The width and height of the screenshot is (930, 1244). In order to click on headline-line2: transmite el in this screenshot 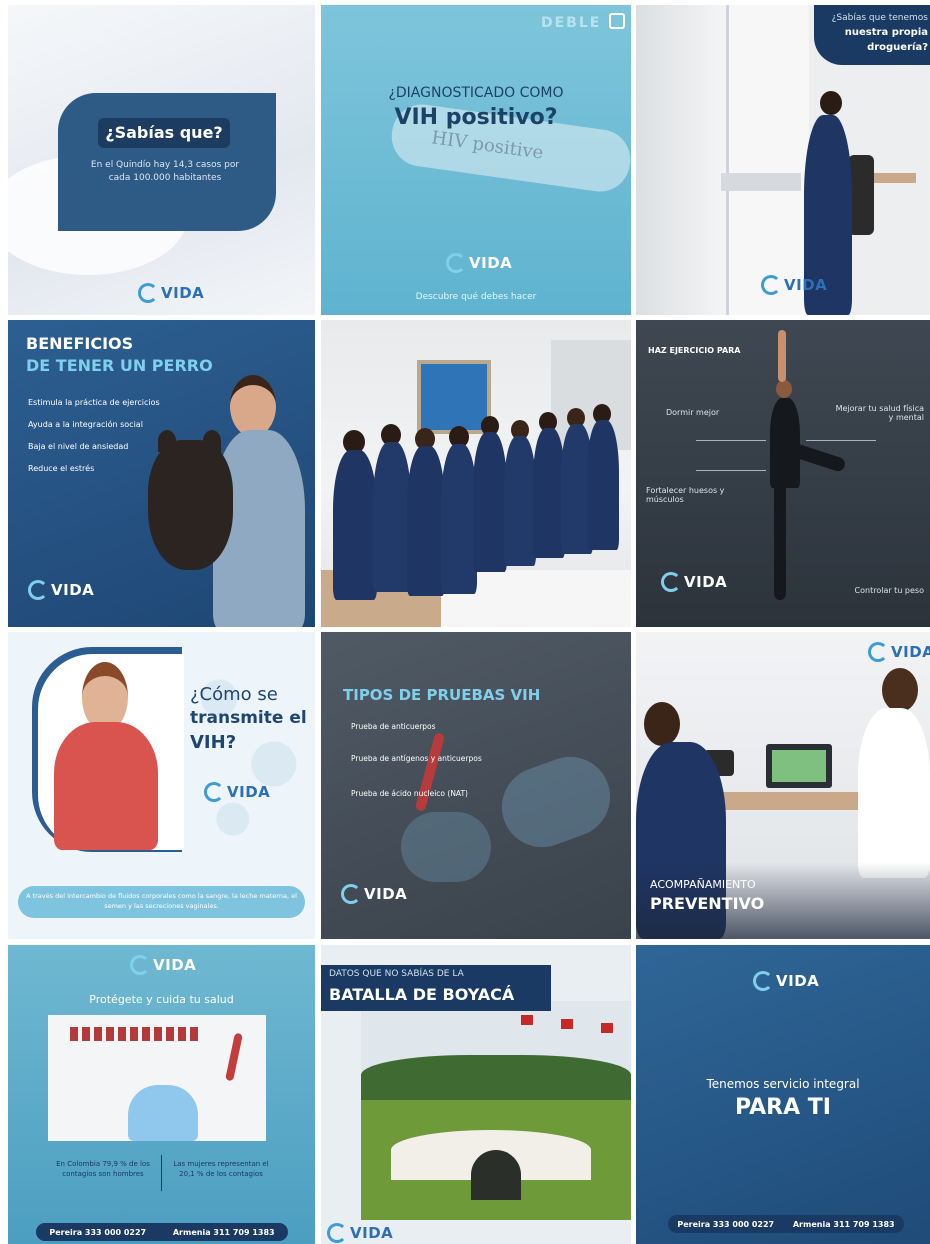, I will do `click(248, 718)`.